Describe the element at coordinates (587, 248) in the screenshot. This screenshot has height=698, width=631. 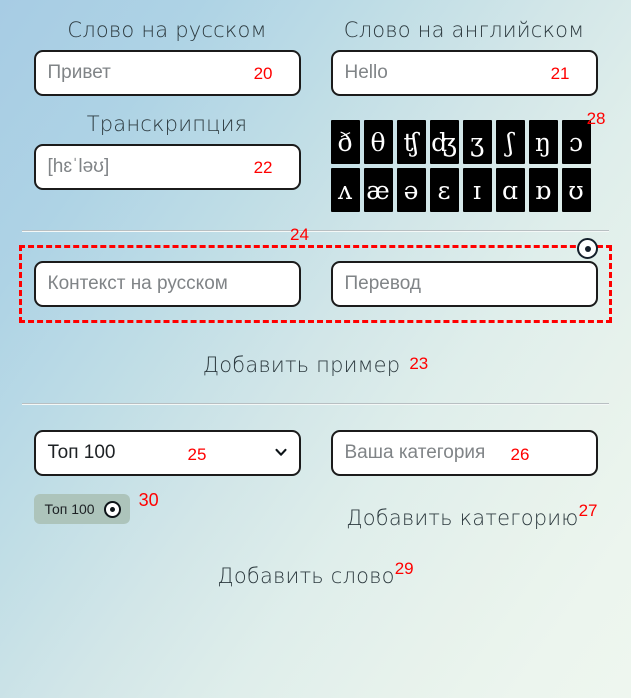
I see `remove-example-icon` at that location.